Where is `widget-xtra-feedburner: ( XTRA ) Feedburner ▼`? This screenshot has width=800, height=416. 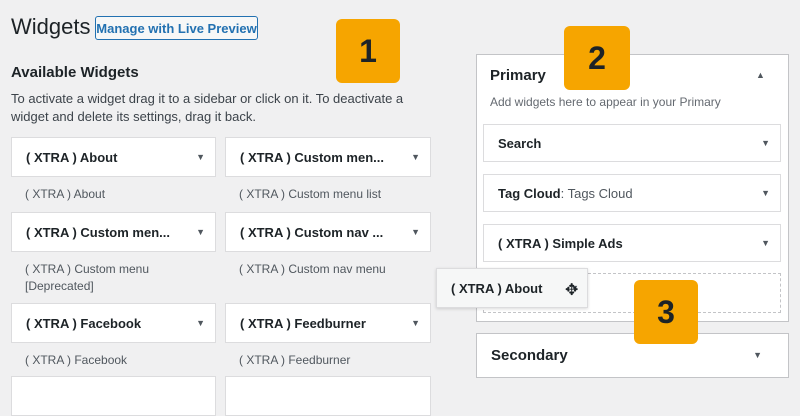
widget-xtra-feedburner: ( XTRA ) Feedburner ▼ is located at coordinates (328, 323).